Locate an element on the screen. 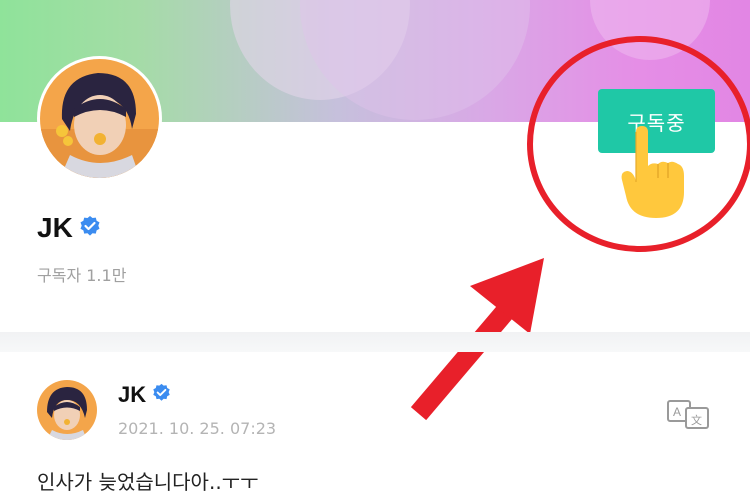 The image size is (750, 500). post-author-name-text: JK is located at coordinates (132, 394).